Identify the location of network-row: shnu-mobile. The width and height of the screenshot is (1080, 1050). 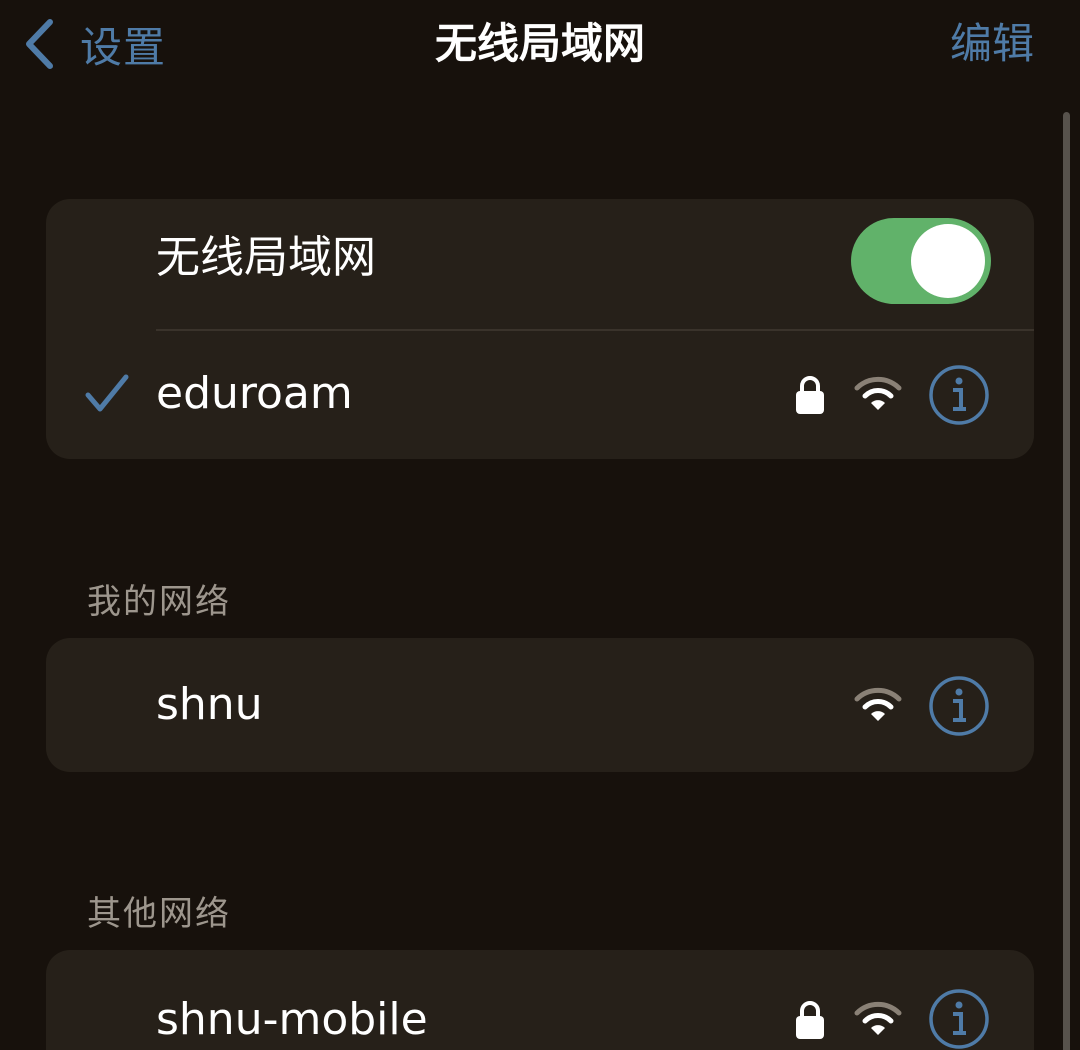
(540, 1000).